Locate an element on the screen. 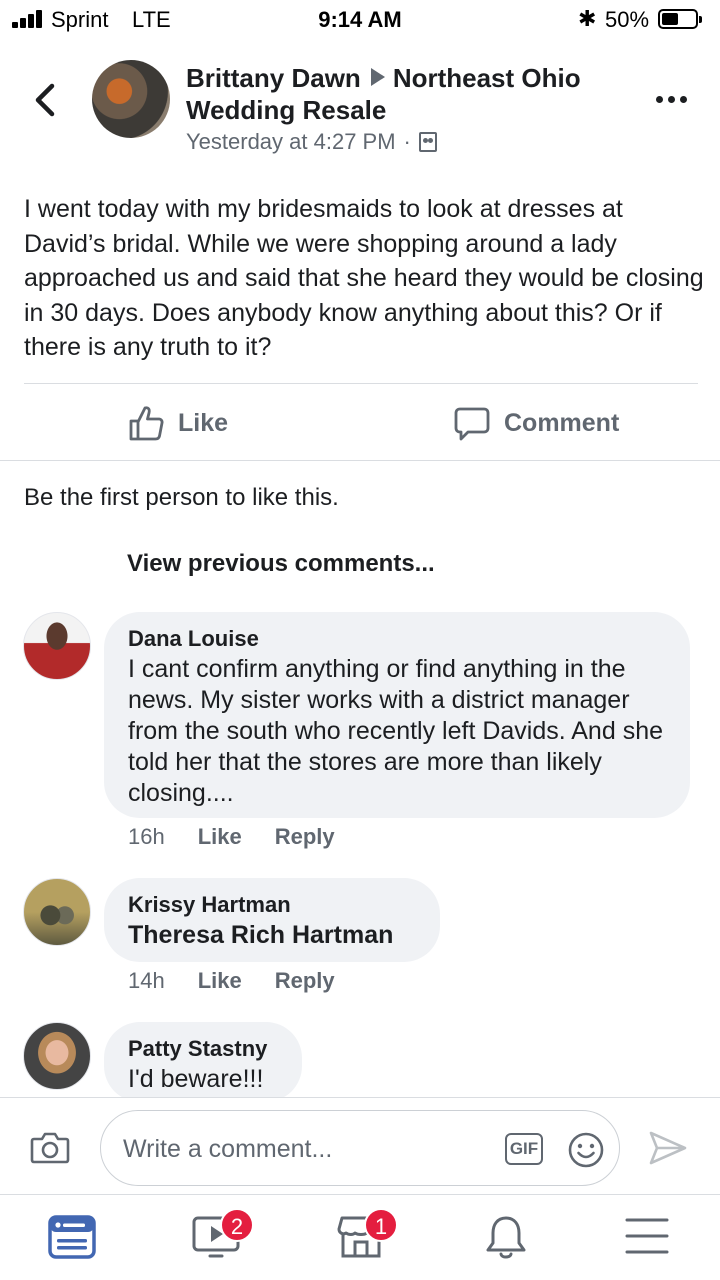 The image size is (720, 1280). comment-input is located at coordinates (303, 1149).